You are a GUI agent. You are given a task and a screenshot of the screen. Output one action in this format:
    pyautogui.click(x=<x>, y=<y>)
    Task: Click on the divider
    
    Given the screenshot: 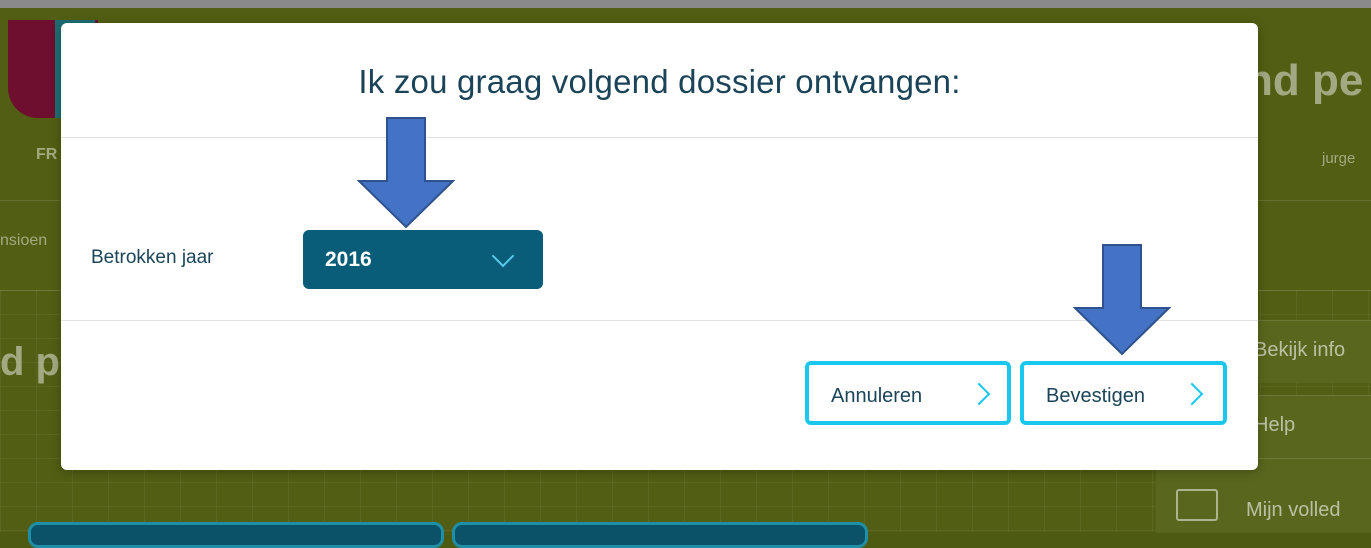 What is the action you would take?
    pyautogui.click(x=659, y=137)
    